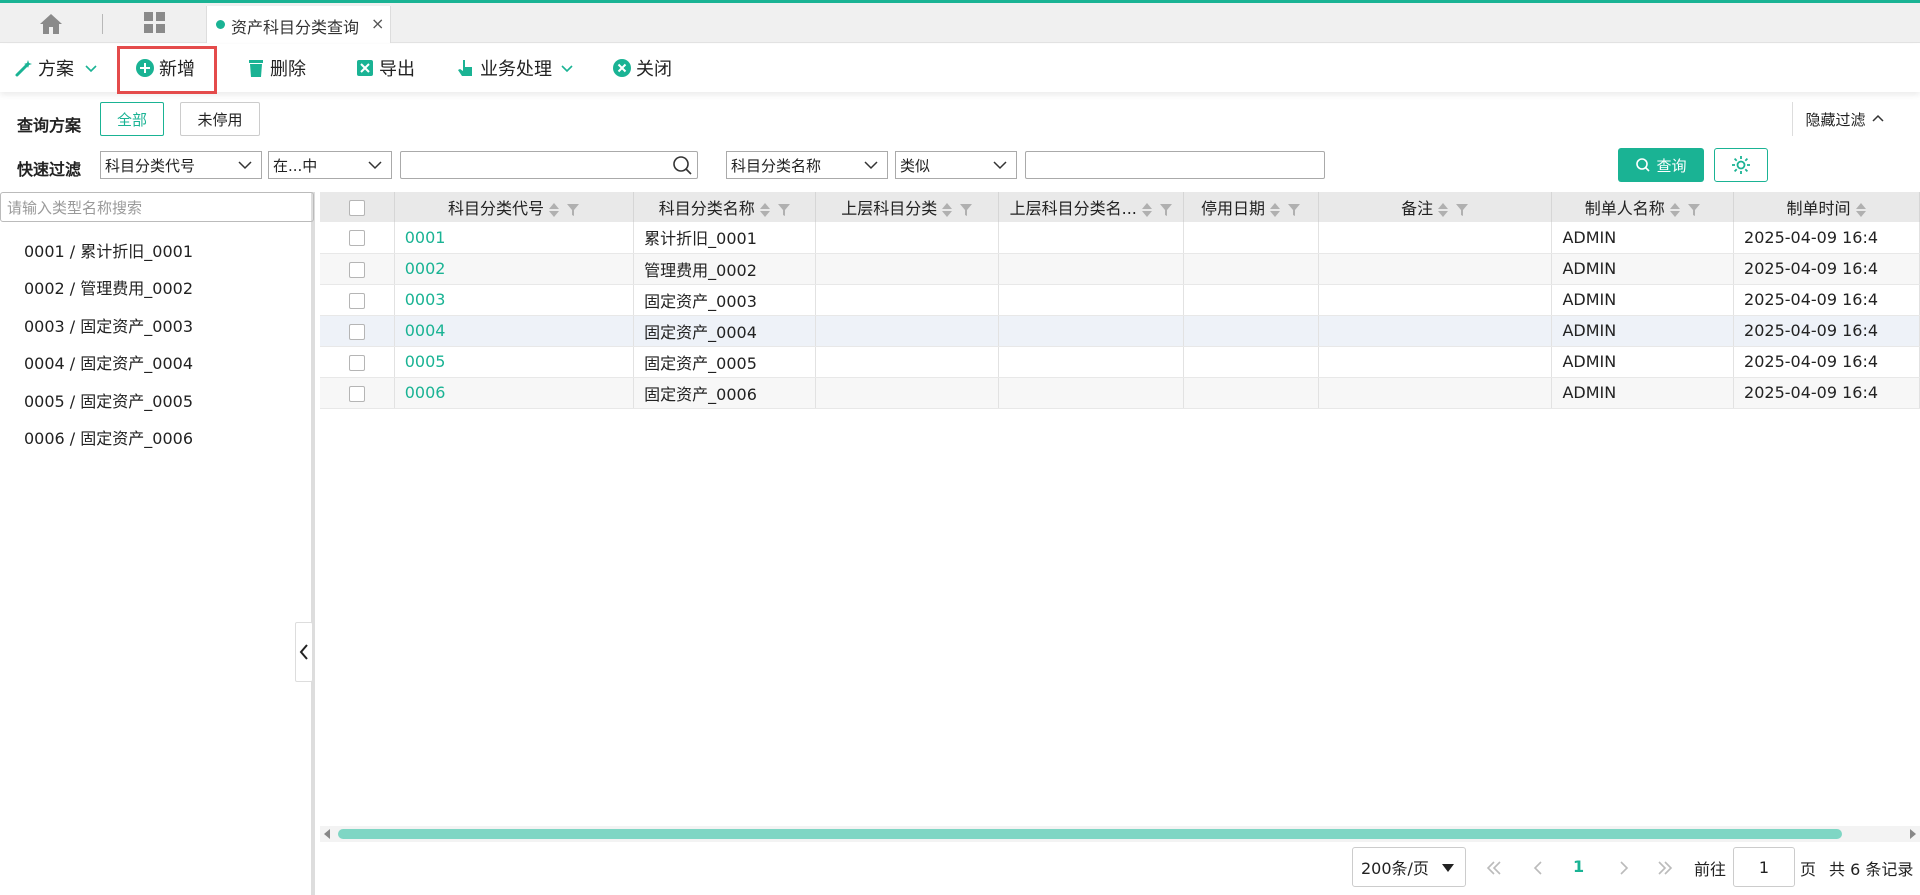  I want to click on delete-button: 删除, so click(276, 68).